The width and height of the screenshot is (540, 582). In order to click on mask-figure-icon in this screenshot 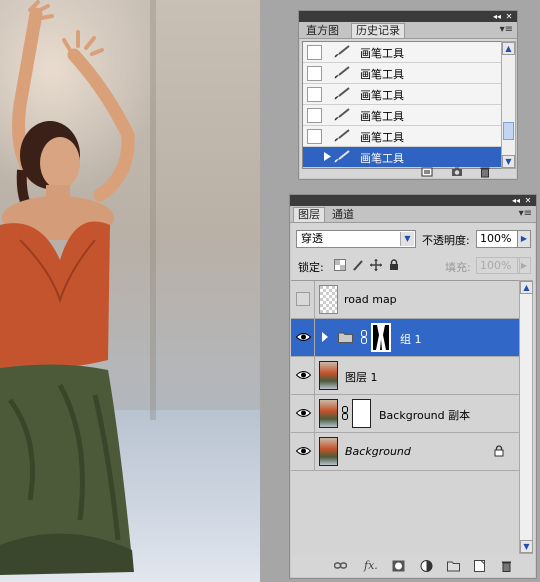, I will do `click(381, 337)`.